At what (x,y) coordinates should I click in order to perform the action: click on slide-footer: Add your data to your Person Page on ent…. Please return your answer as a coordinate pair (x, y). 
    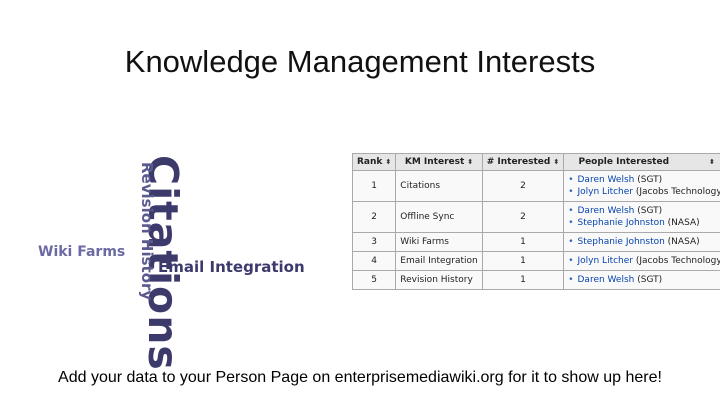
    Looking at the image, I should click on (360, 377).